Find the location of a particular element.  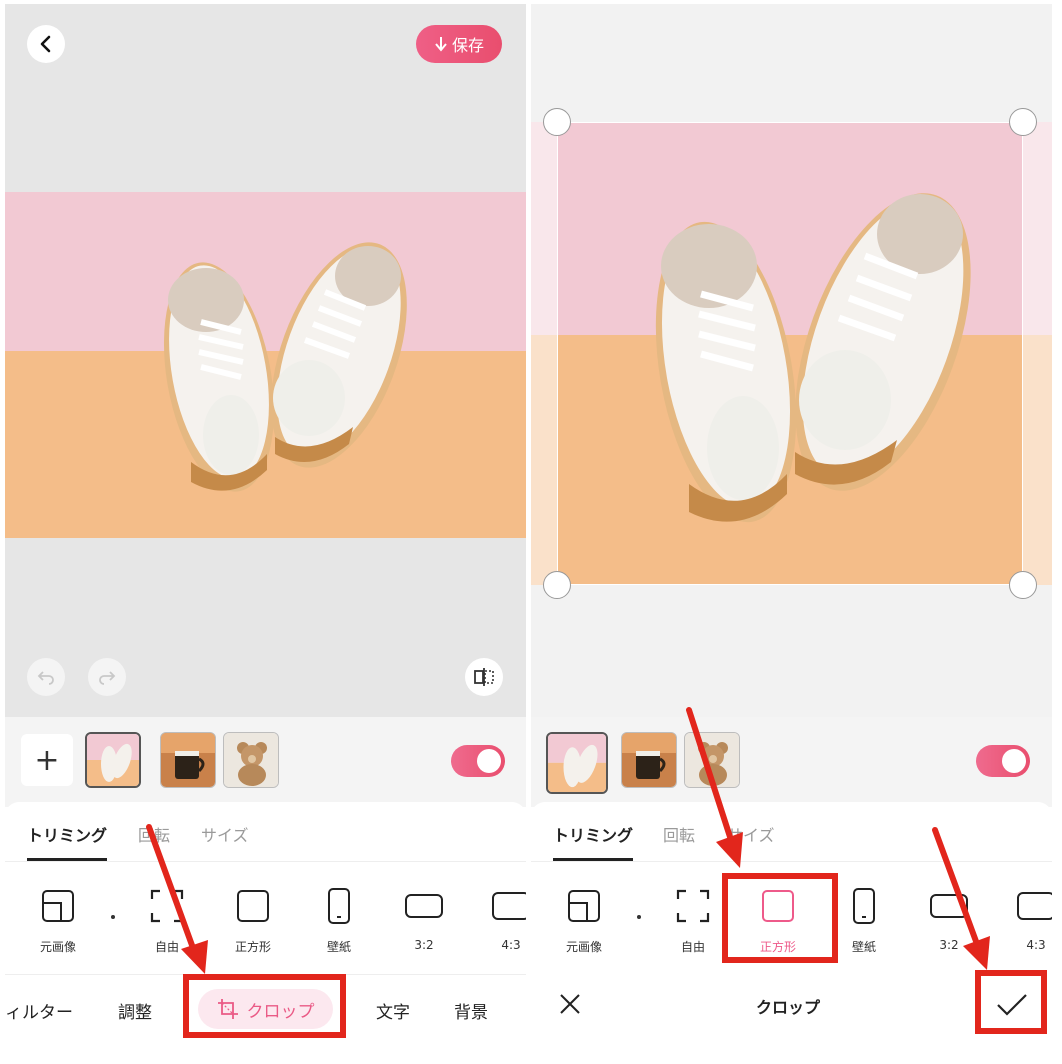

crop-option-label: 正方形 is located at coordinates (252, 947).